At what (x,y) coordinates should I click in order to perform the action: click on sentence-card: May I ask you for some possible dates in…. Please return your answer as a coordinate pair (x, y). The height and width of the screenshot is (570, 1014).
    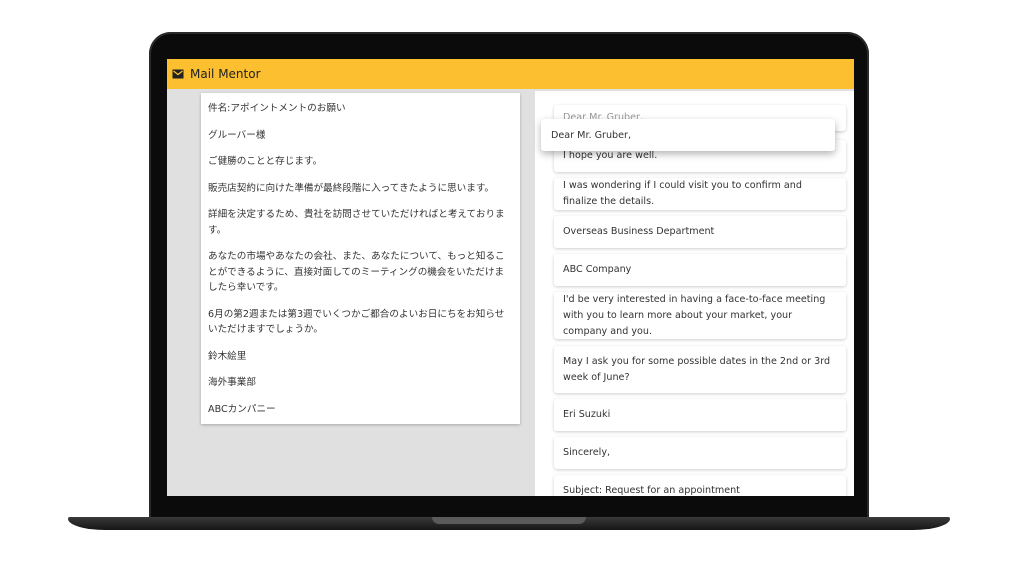
    Looking at the image, I should click on (700, 369).